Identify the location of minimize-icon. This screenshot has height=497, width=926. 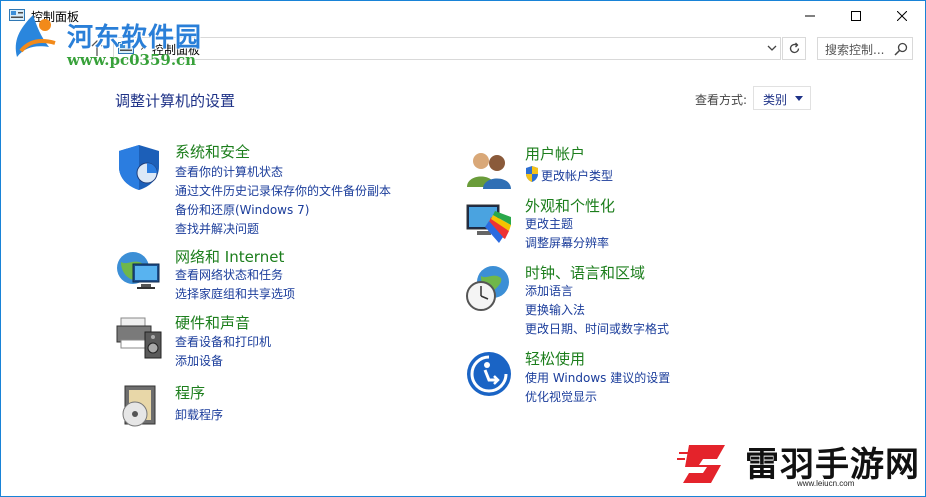
(810, 16).